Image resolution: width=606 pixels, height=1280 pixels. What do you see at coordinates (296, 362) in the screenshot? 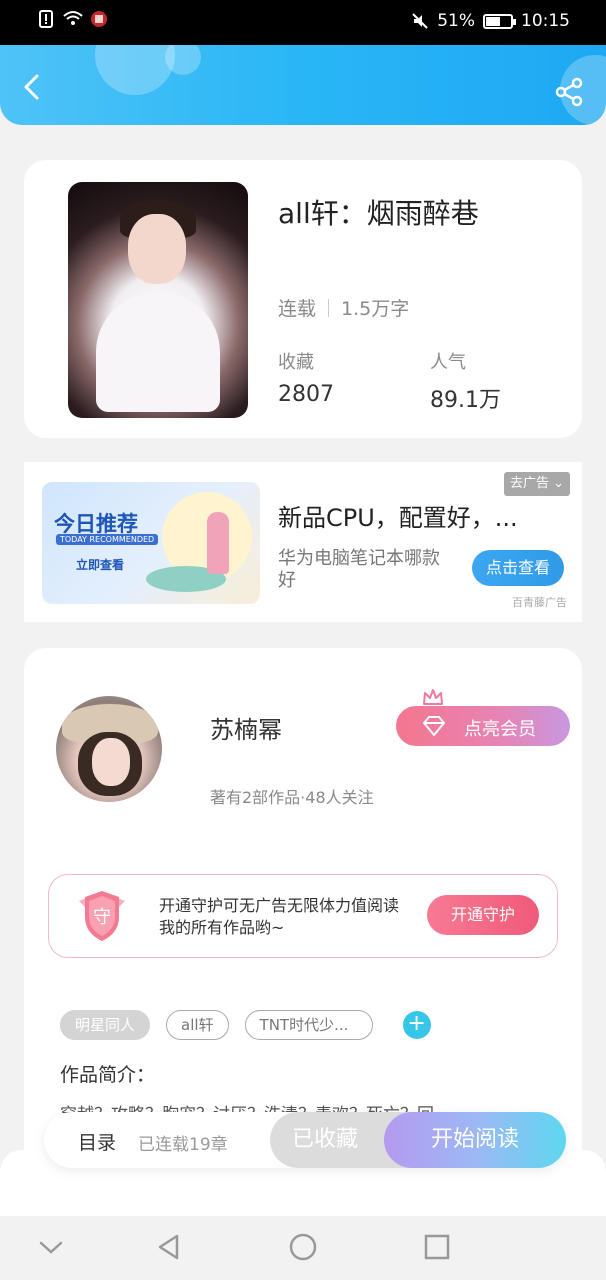
I see `favorites-label: 收藏` at bounding box center [296, 362].